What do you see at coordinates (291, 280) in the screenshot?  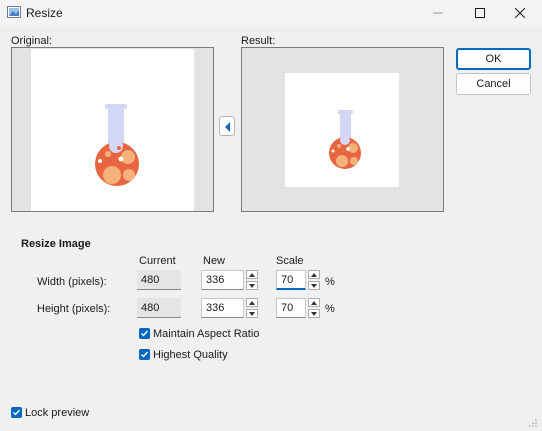 I see `width-scale-input: 70` at bounding box center [291, 280].